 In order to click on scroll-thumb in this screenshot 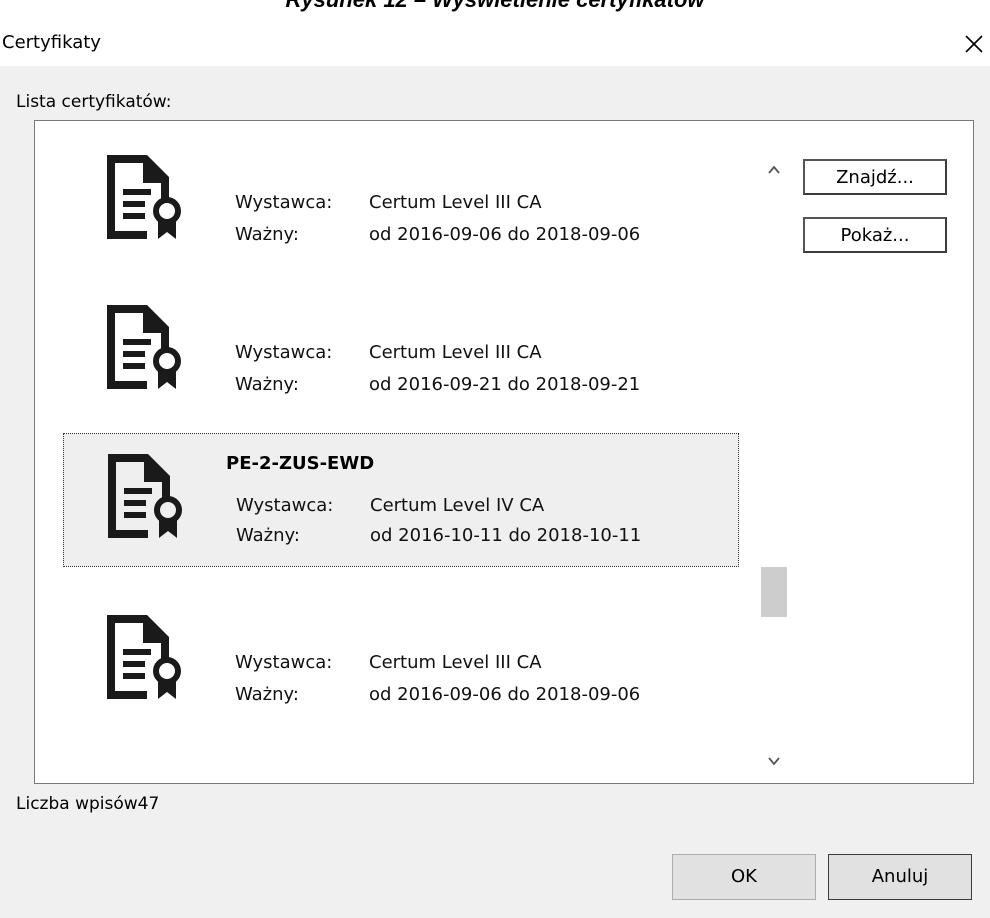, I will do `click(774, 592)`.